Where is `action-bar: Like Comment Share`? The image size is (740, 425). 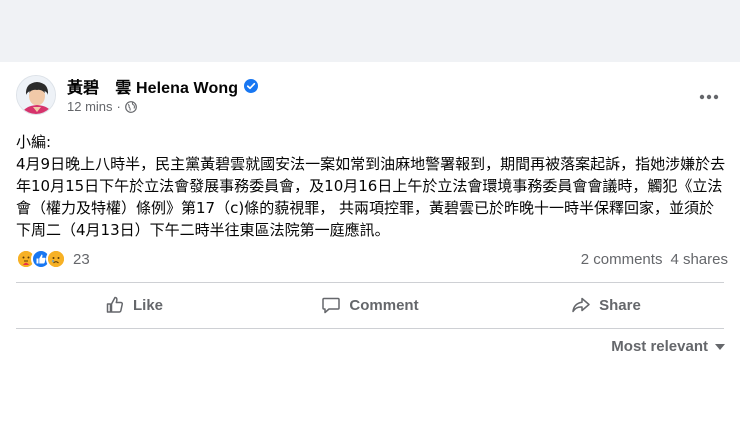 action-bar: Like Comment Share is located at coordinates (370, 305).